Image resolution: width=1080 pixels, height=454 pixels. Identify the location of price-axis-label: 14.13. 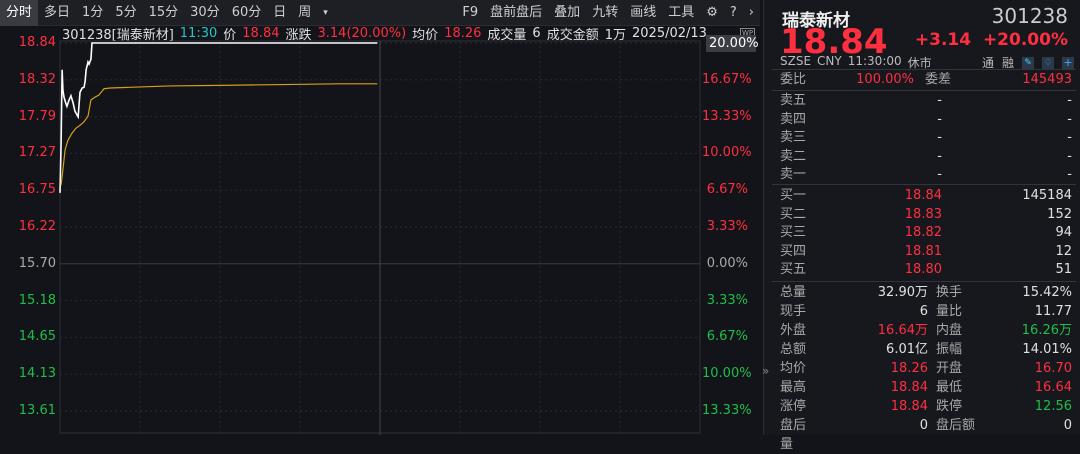
(37, 374).